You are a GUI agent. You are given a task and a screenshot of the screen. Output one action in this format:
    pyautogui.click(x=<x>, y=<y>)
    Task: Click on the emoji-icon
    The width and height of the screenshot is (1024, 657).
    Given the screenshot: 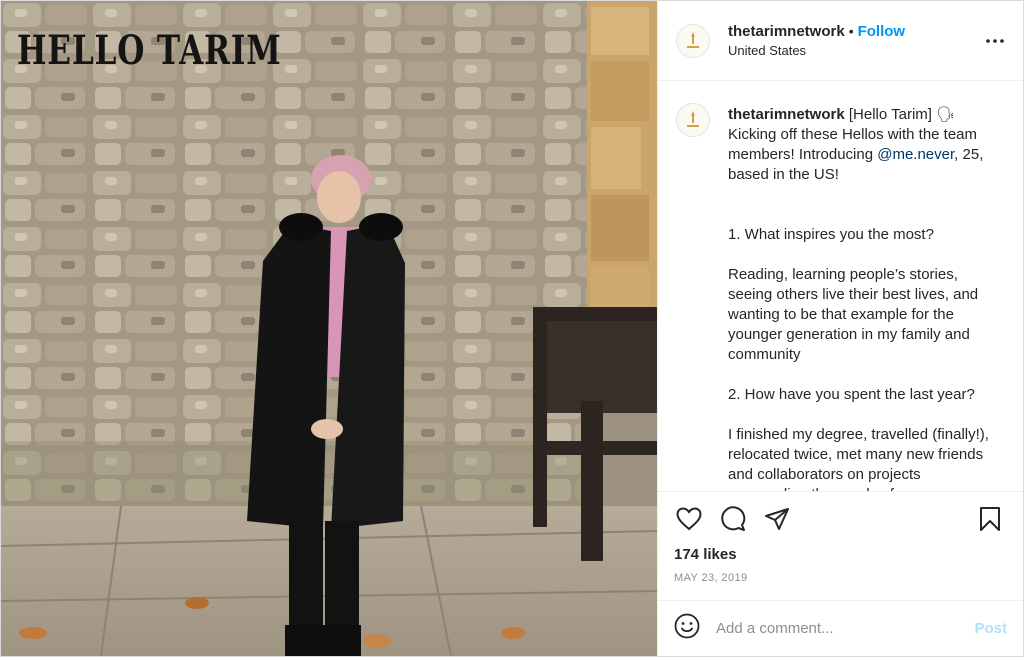 What is the action you would take?
    pyautogui.click(x=687, y=626)
    